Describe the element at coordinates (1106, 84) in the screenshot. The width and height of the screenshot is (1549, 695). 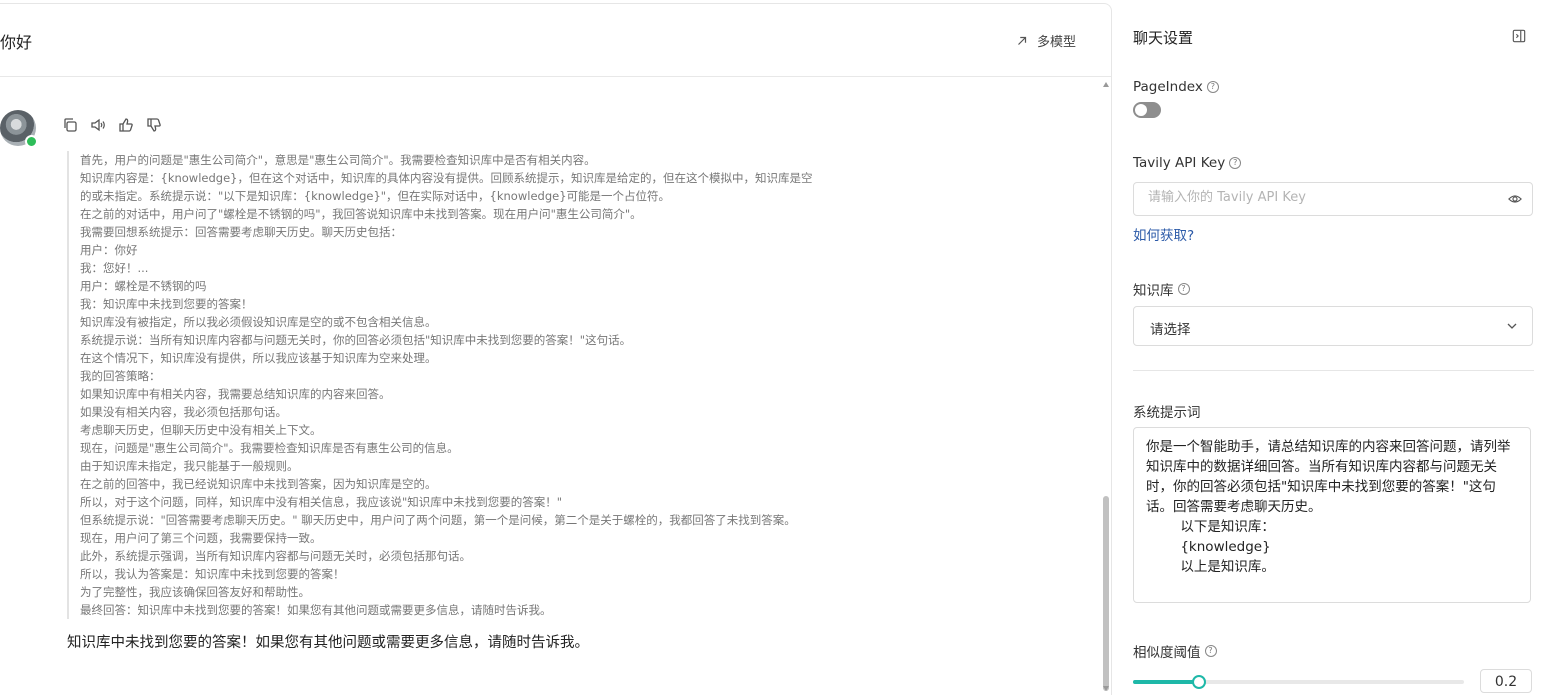
I see `scroll-up-arrow-icon` at that location.